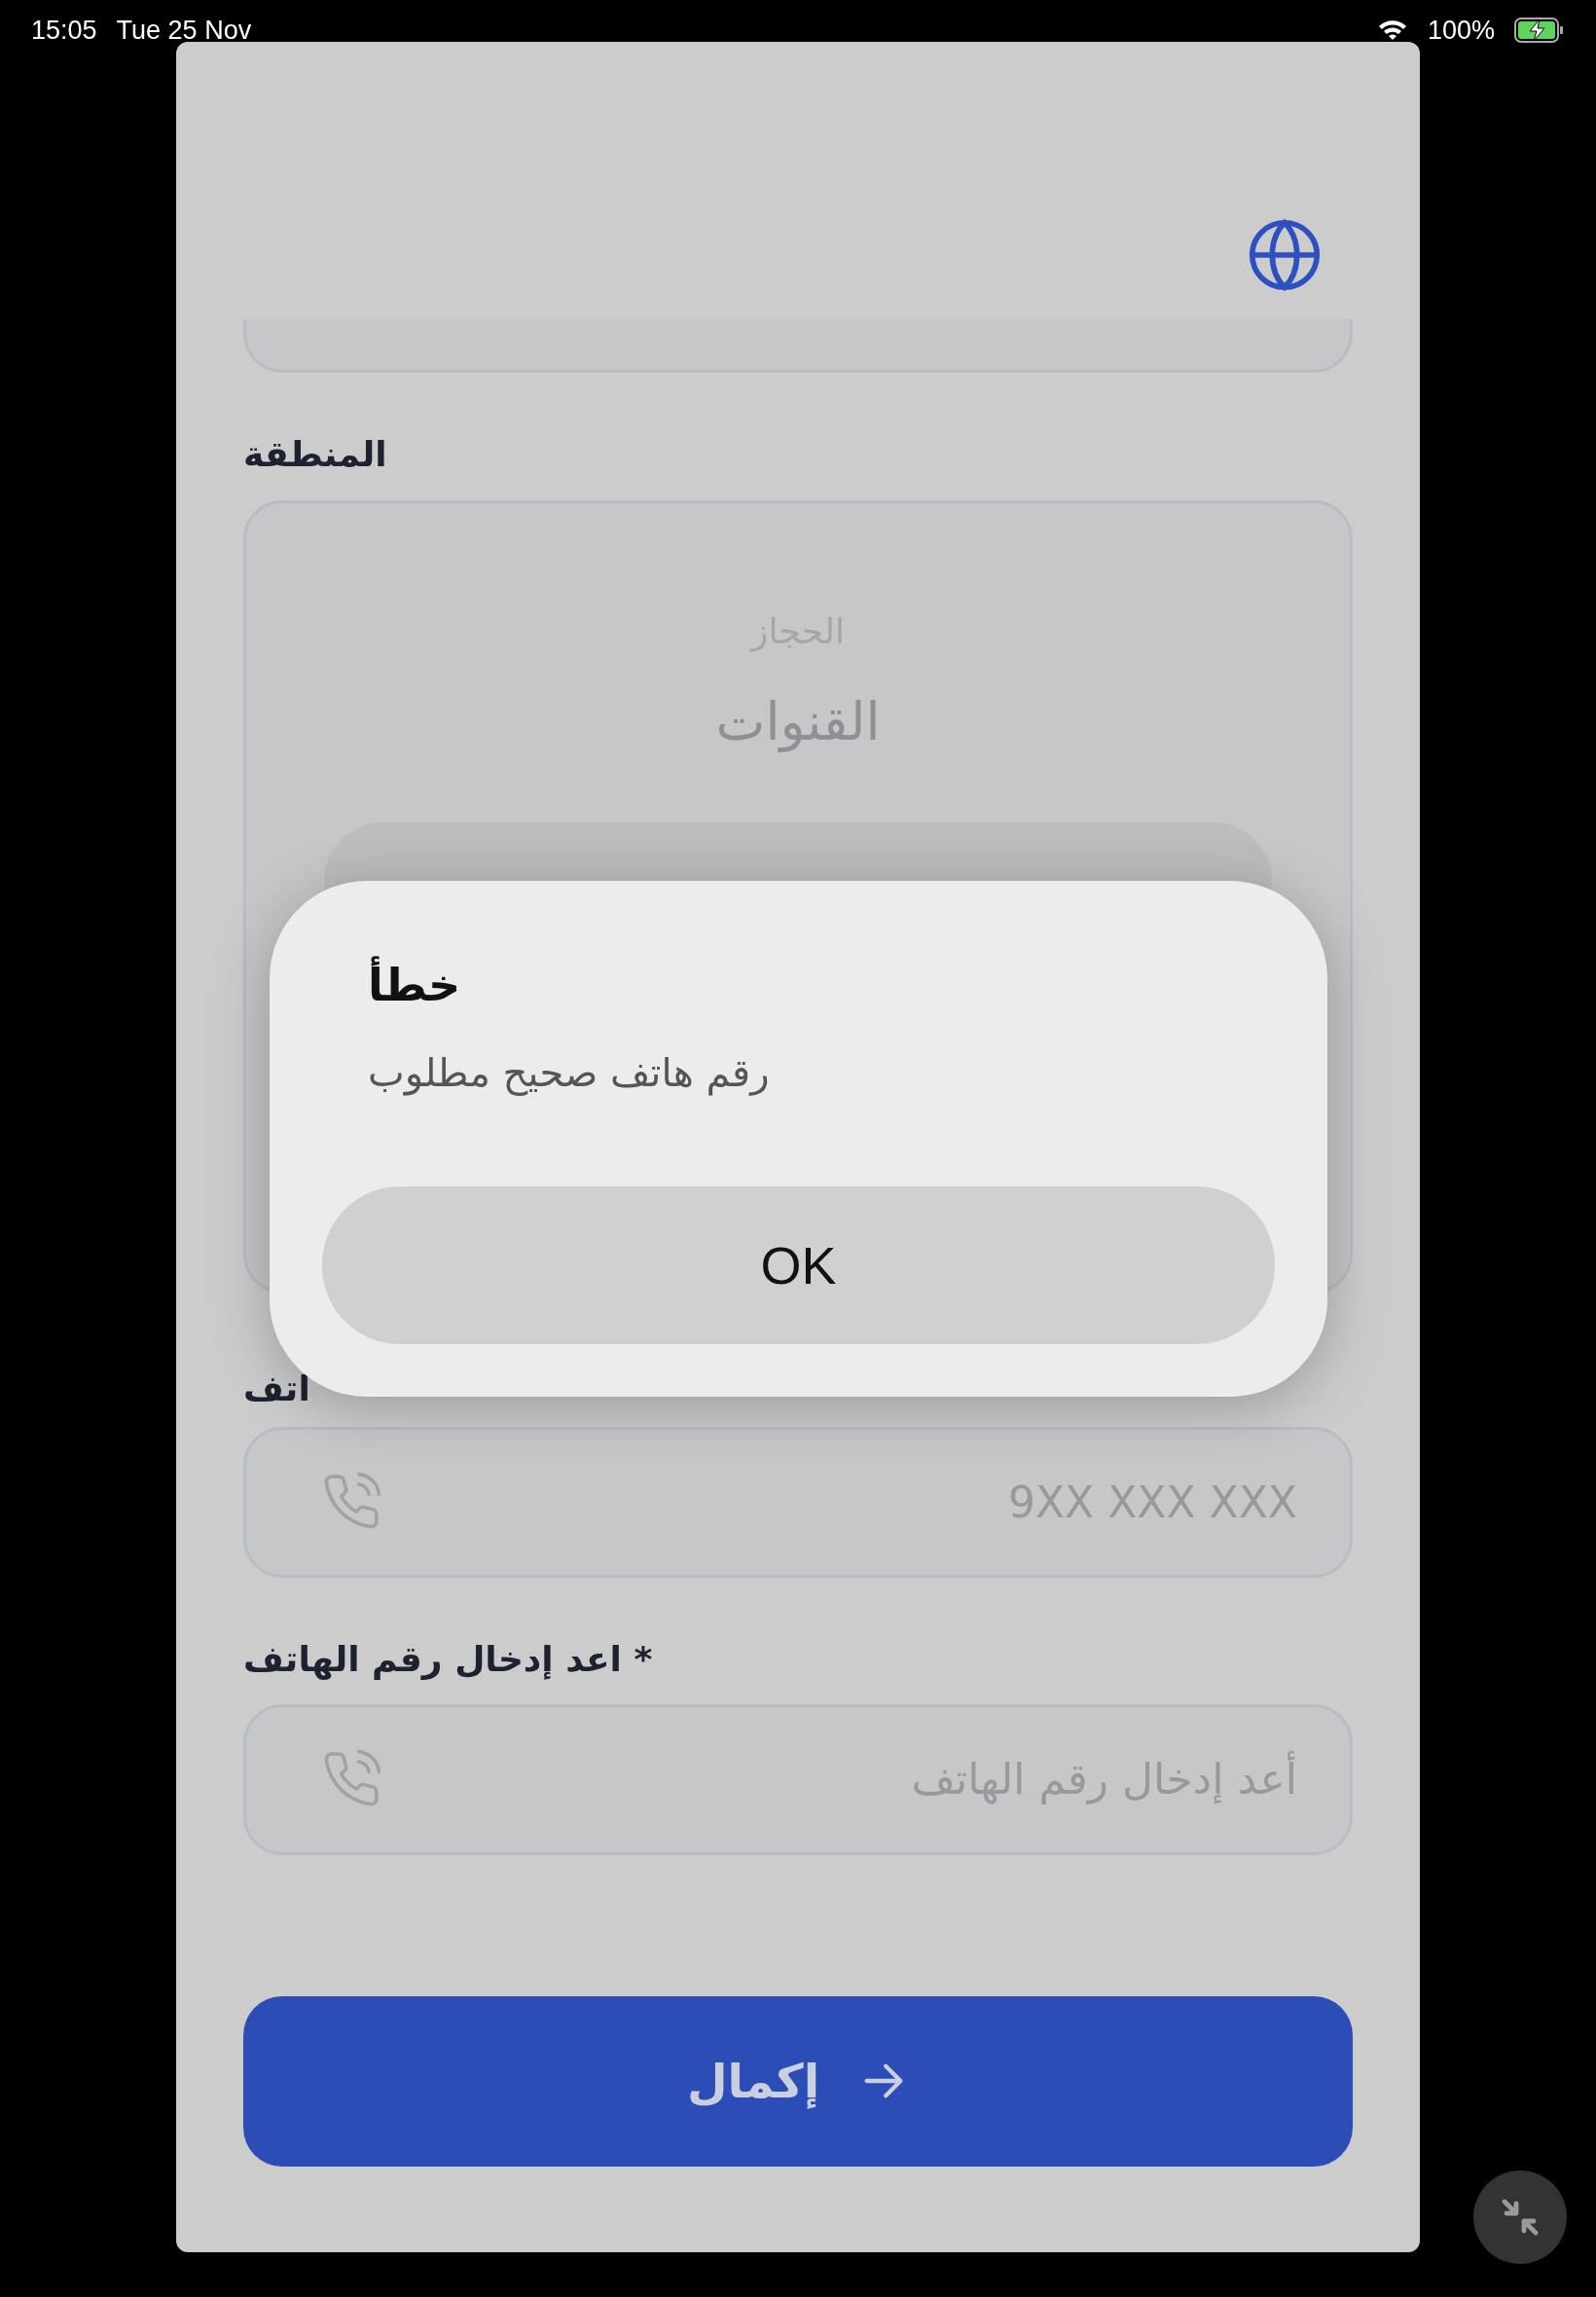 Image resolution: width=1596 pixels, height=2297 pixels. I want to click on battery-percent: 100%, so click(1461, 30).